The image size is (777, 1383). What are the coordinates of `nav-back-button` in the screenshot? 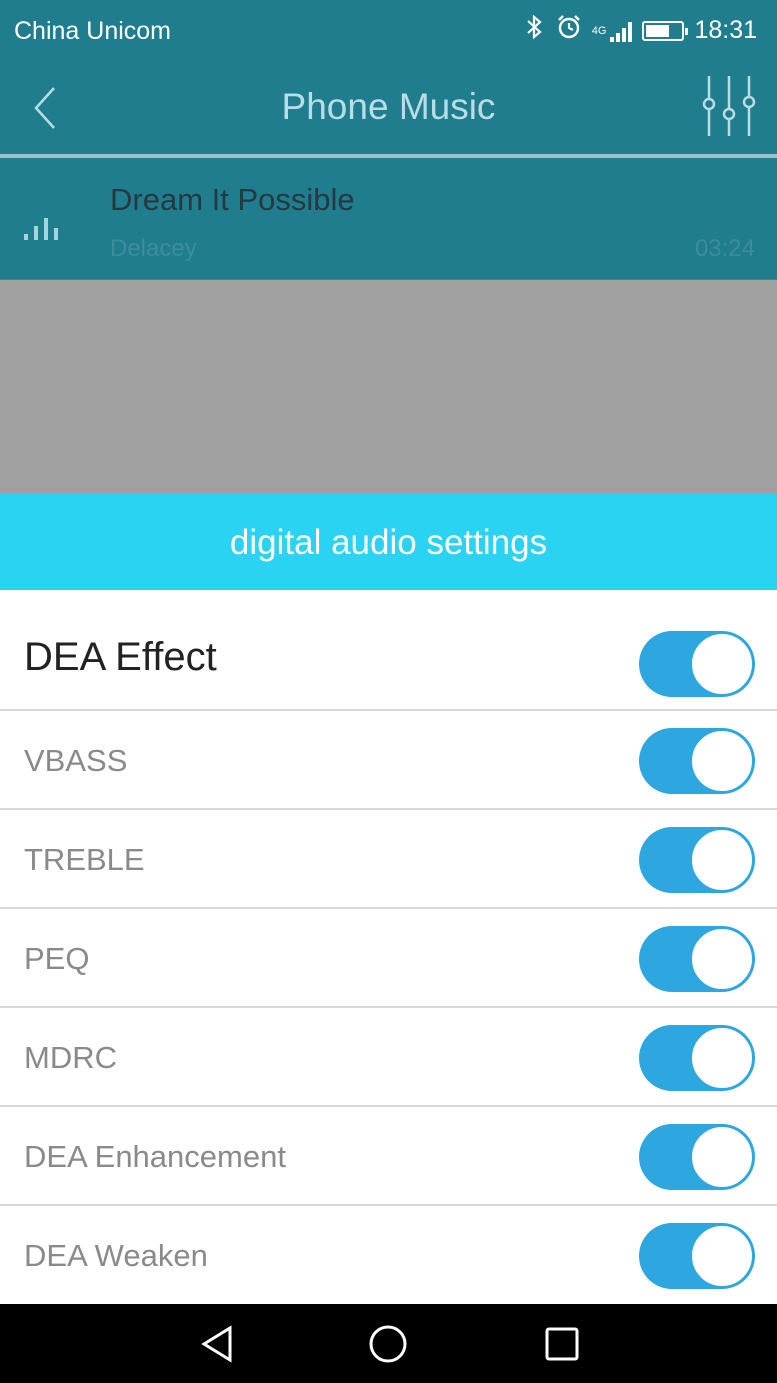 It's located at (218, 1344).